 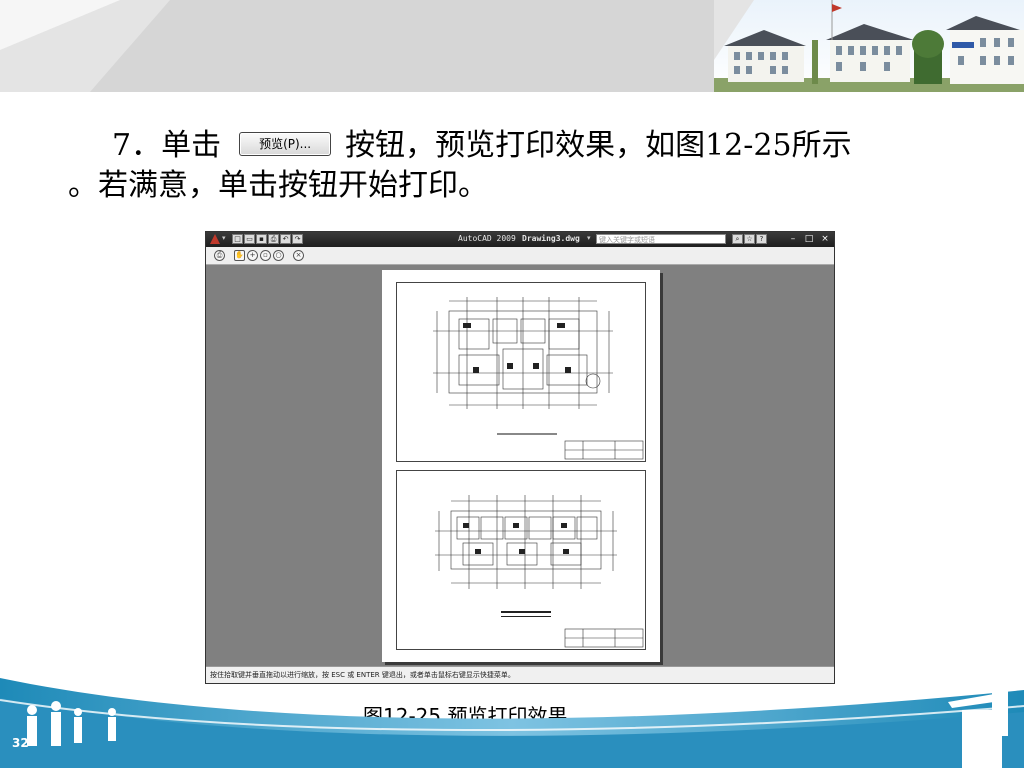 What do you see at coordinates (551, 238) in the screenshot?
I see `document-title: Drawing3.dwg` at bounding box center [551, 238].